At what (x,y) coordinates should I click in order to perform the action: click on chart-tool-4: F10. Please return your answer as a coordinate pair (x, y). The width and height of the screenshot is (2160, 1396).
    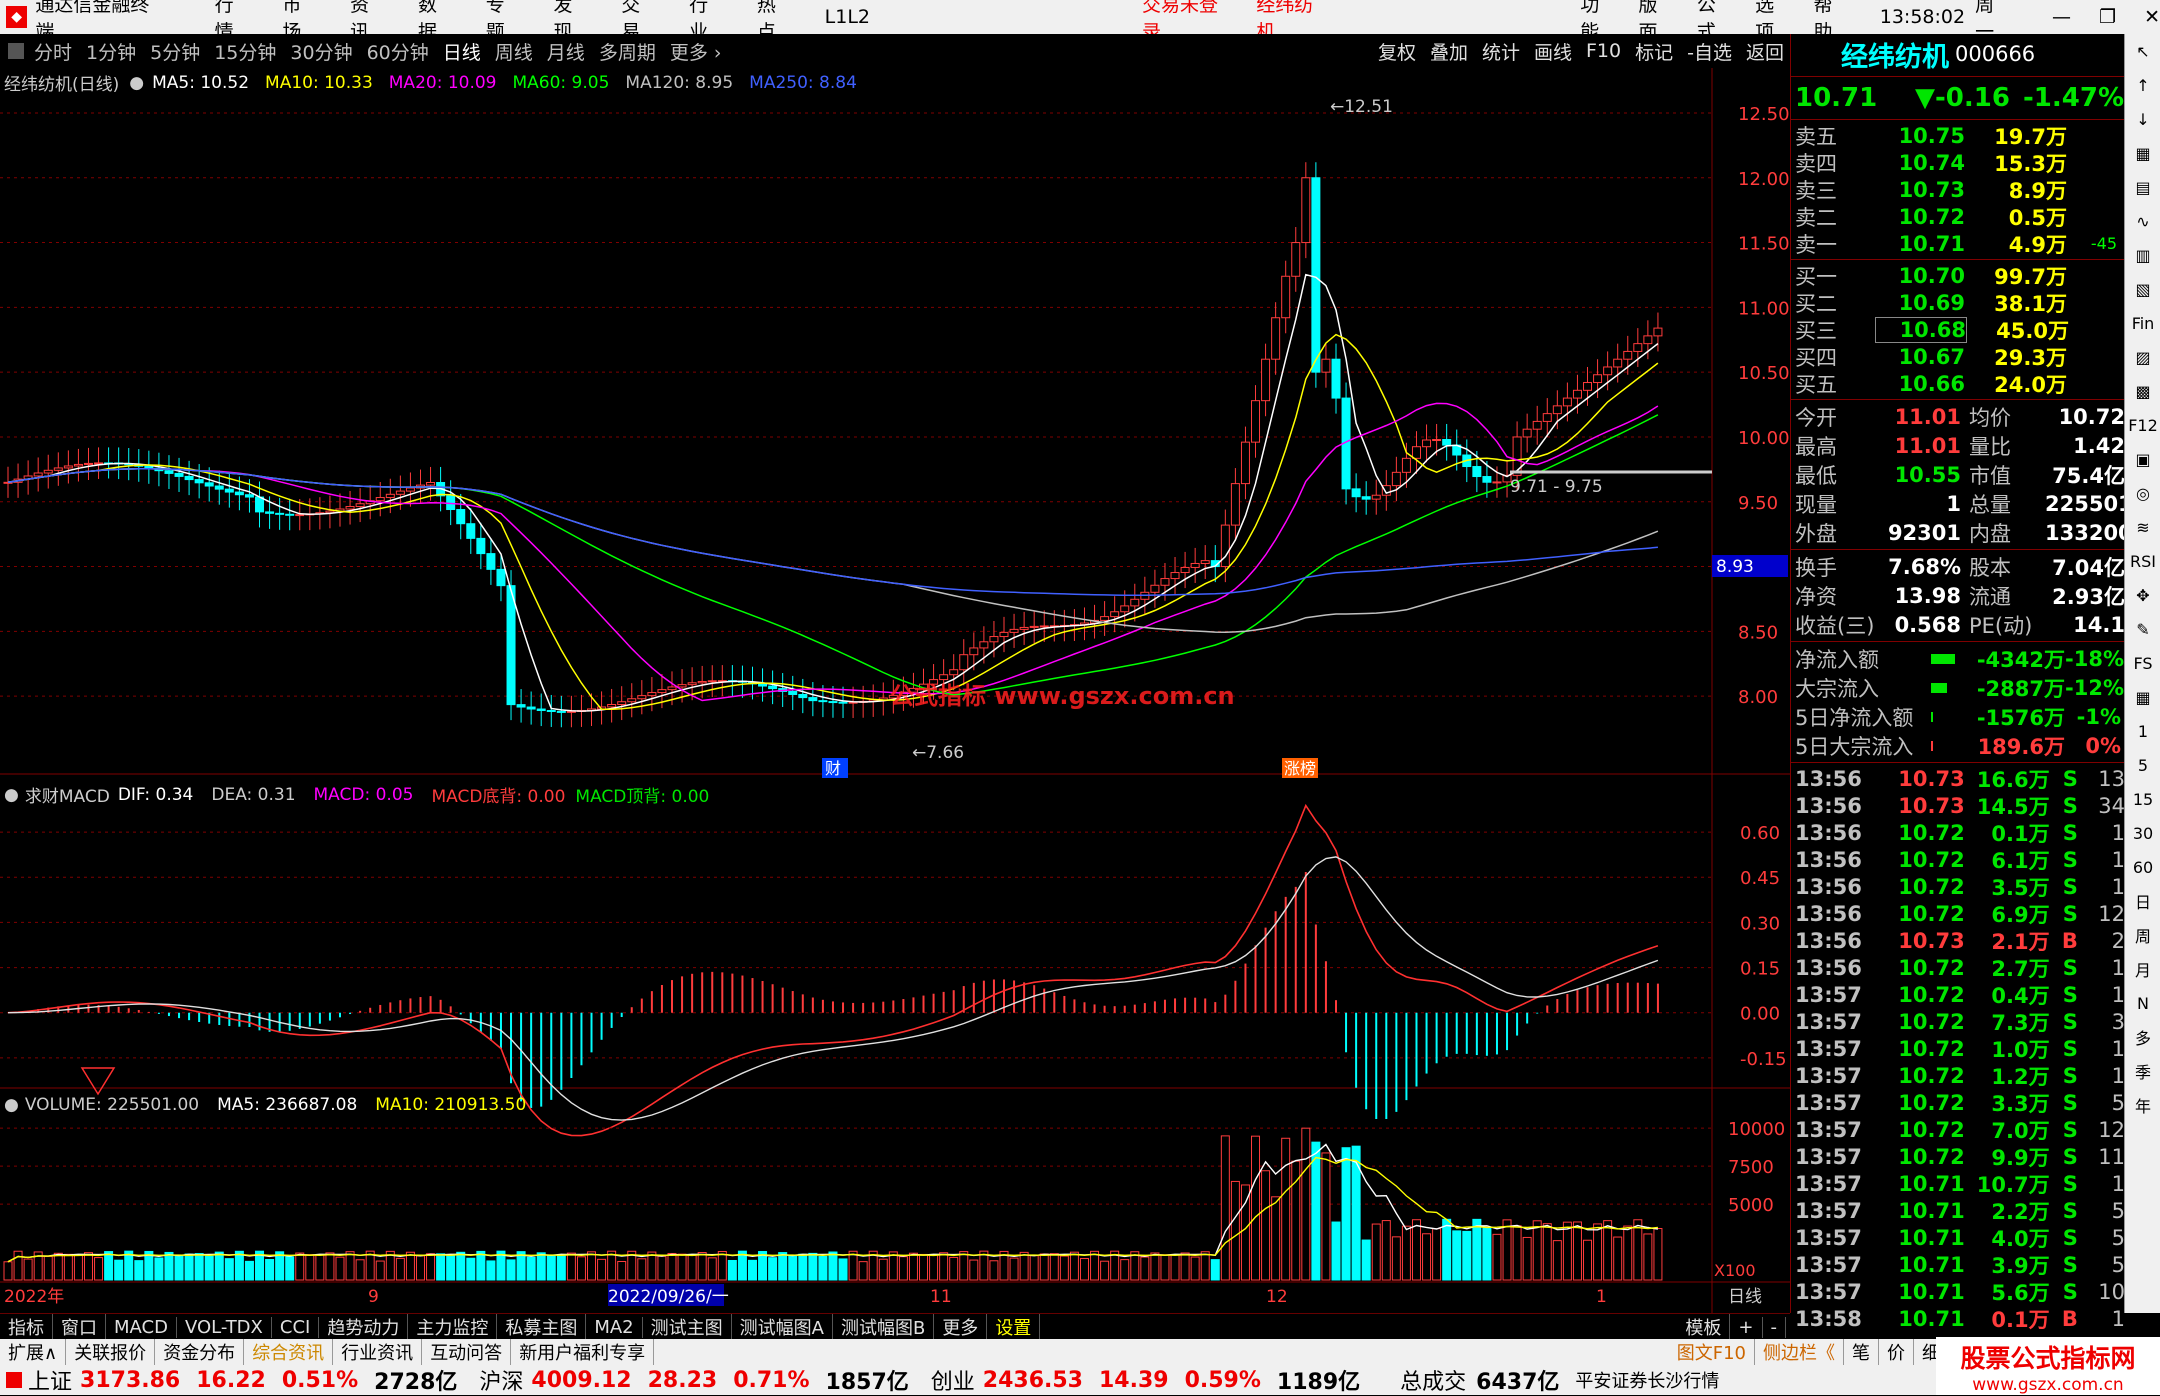
    Looking at the image, I should click on (1603, 51).